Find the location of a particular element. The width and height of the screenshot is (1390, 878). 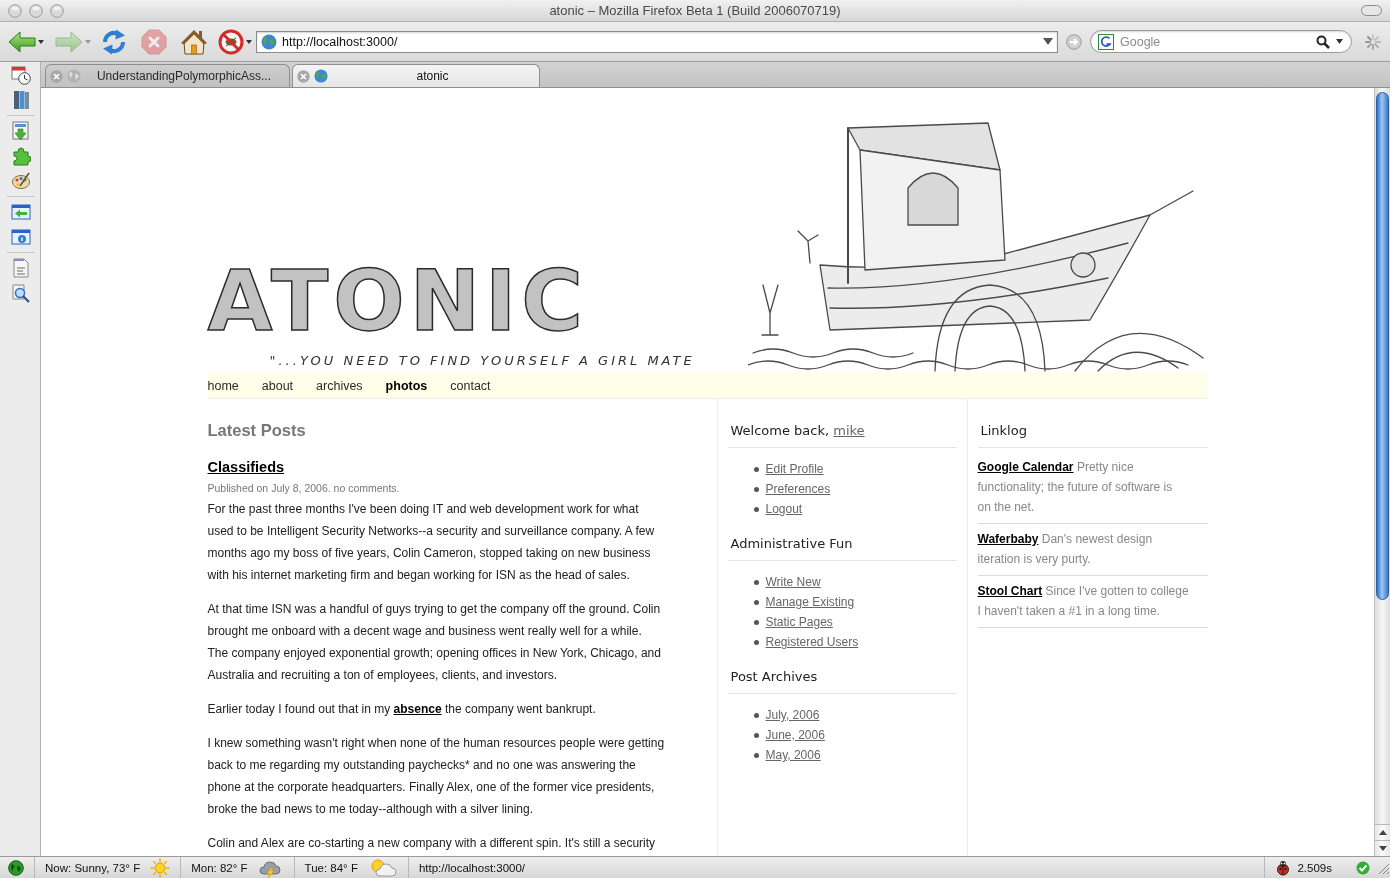

scroll-up-button is located at coordinates (1382, 832).